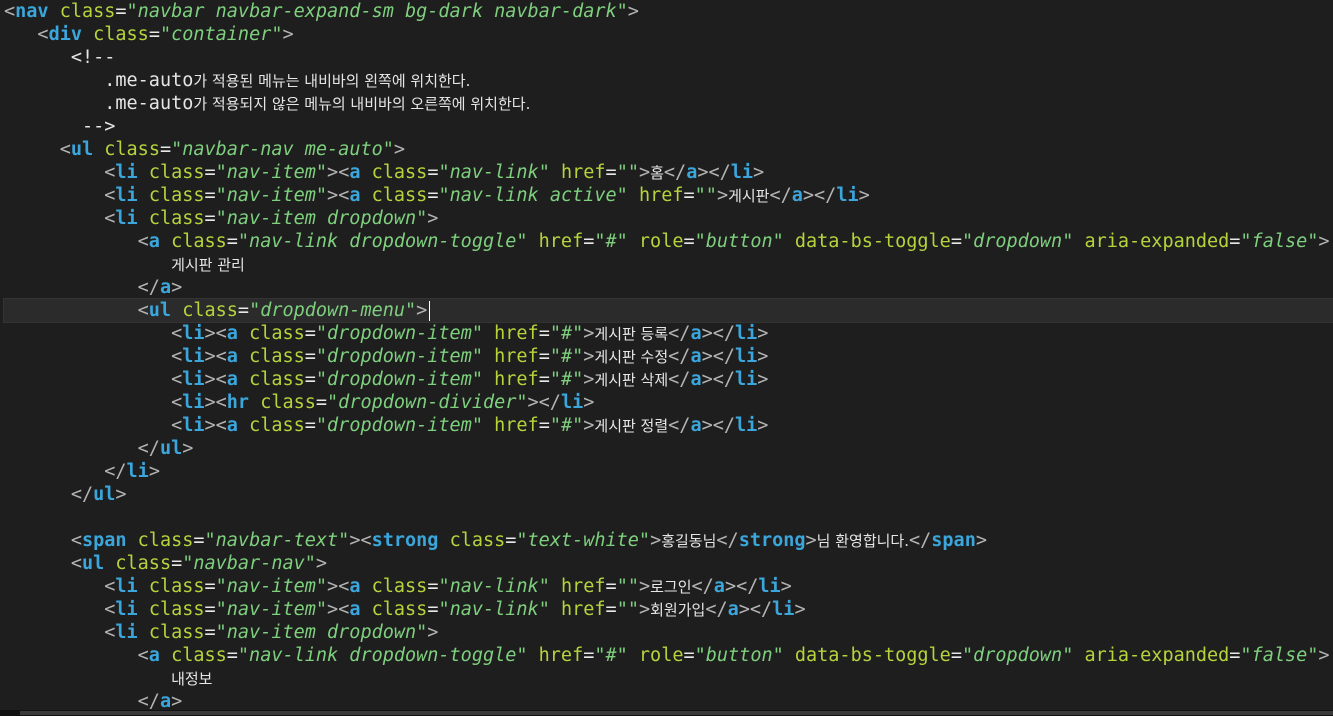 The height and width of the screenshot is (716, 1333). I want to click on text-content: 게시판 수정, so click(631, 357).